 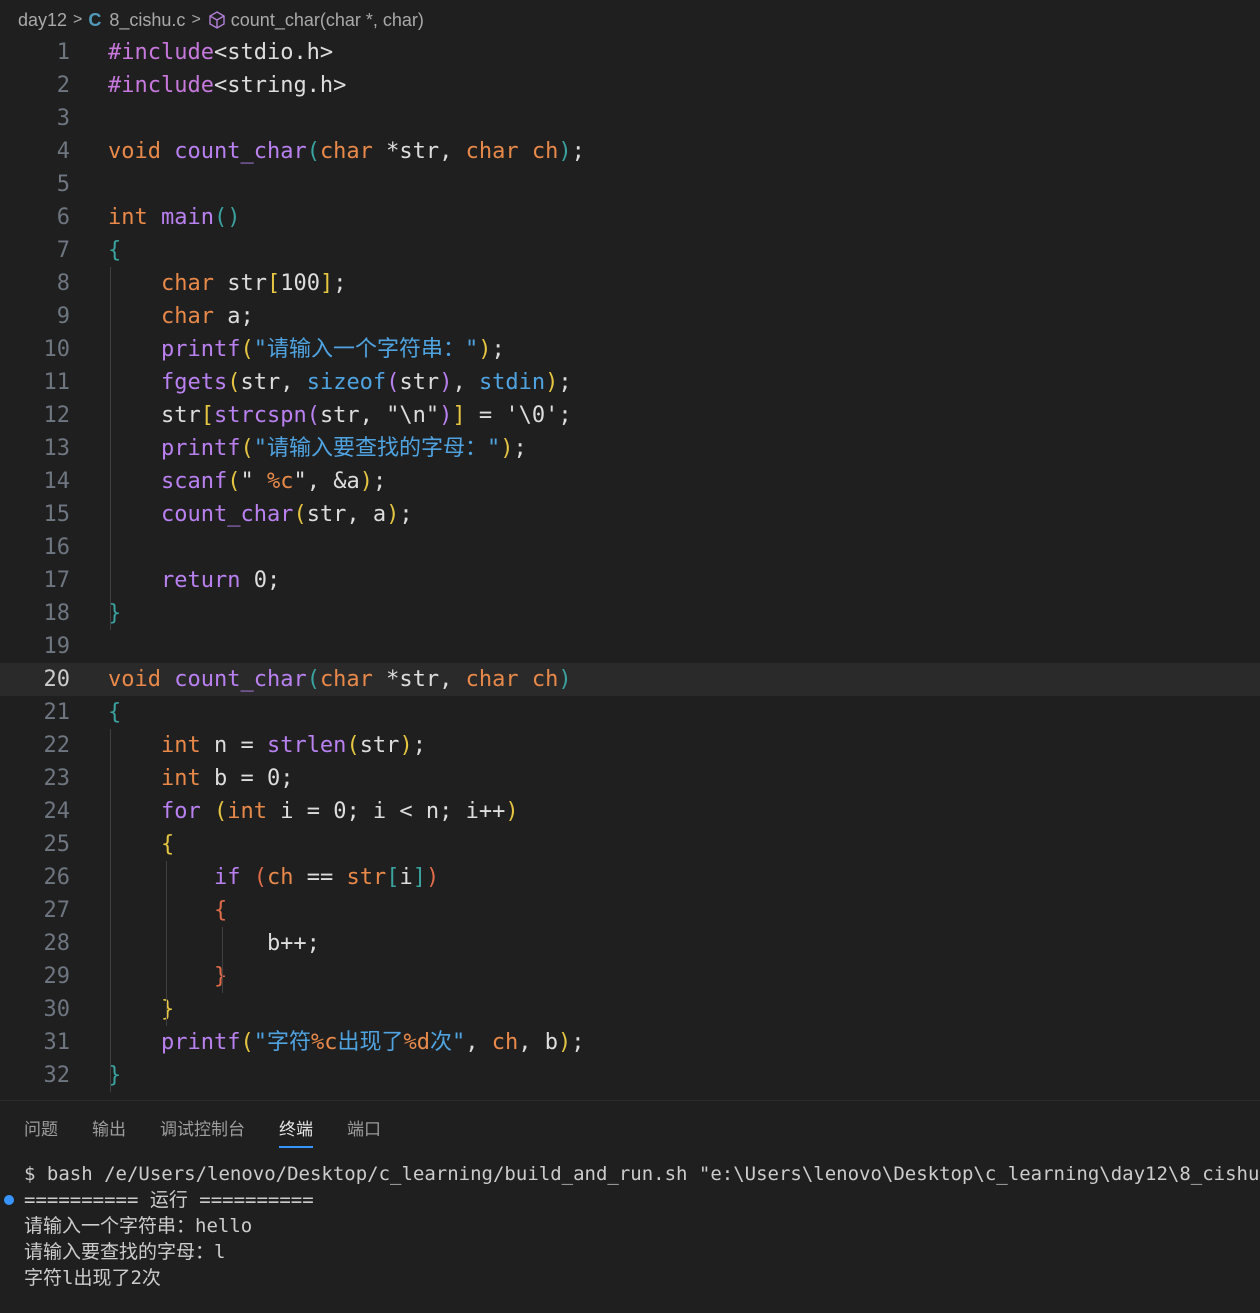 I want to click on line-number: 9, so click(x=35, y=316).